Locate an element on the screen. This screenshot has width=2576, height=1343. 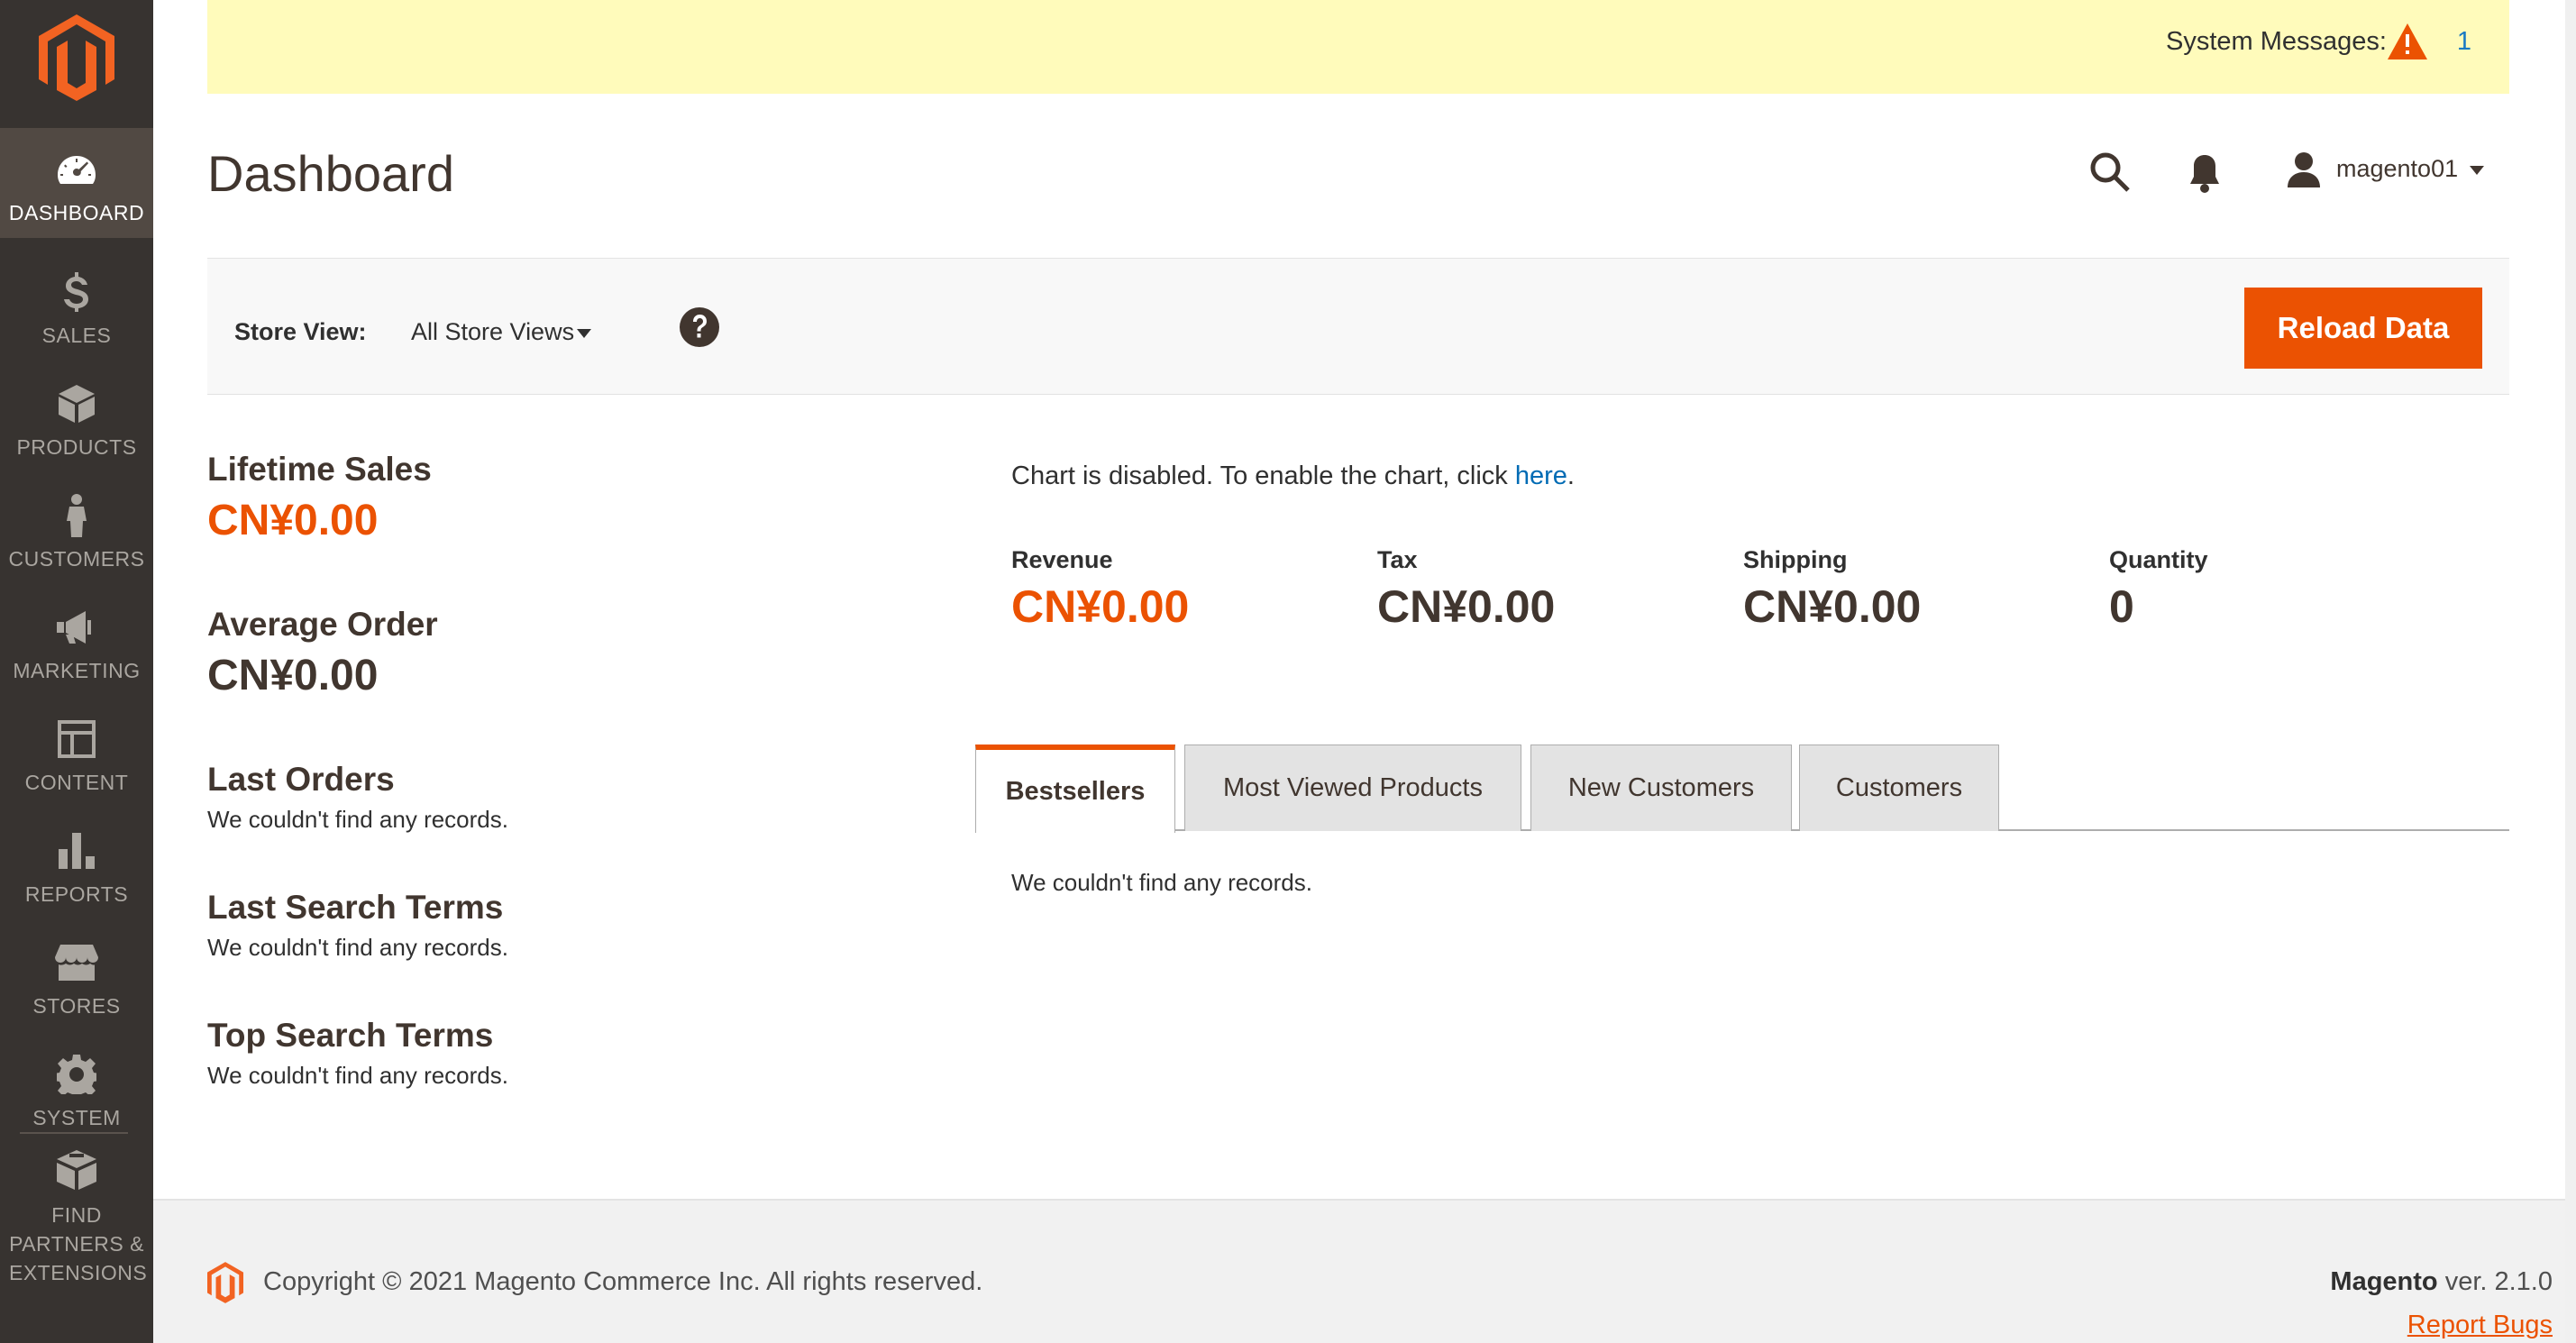
quantity-value: 0 is located at coordinates (2121, 606).